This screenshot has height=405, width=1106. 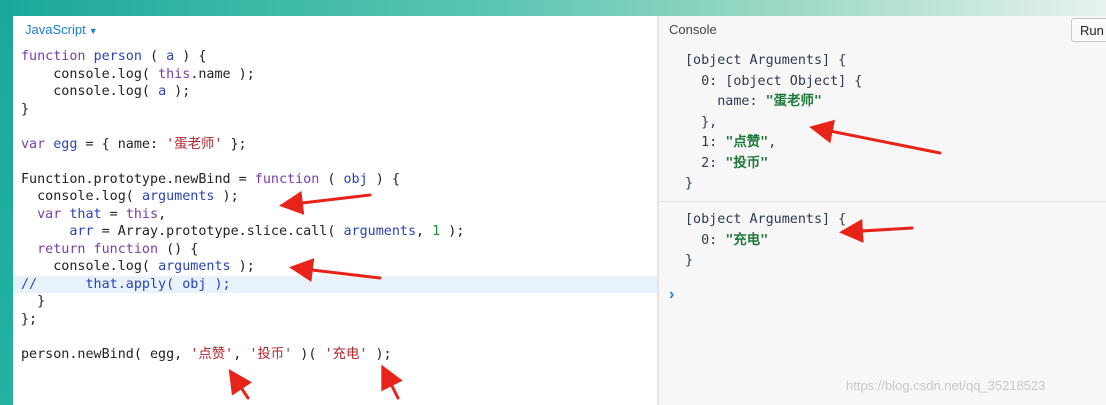 What do you see at coordinates (81, 231) in the screenshot?
I see `identifier: arr` at bounding box center [81, 231].